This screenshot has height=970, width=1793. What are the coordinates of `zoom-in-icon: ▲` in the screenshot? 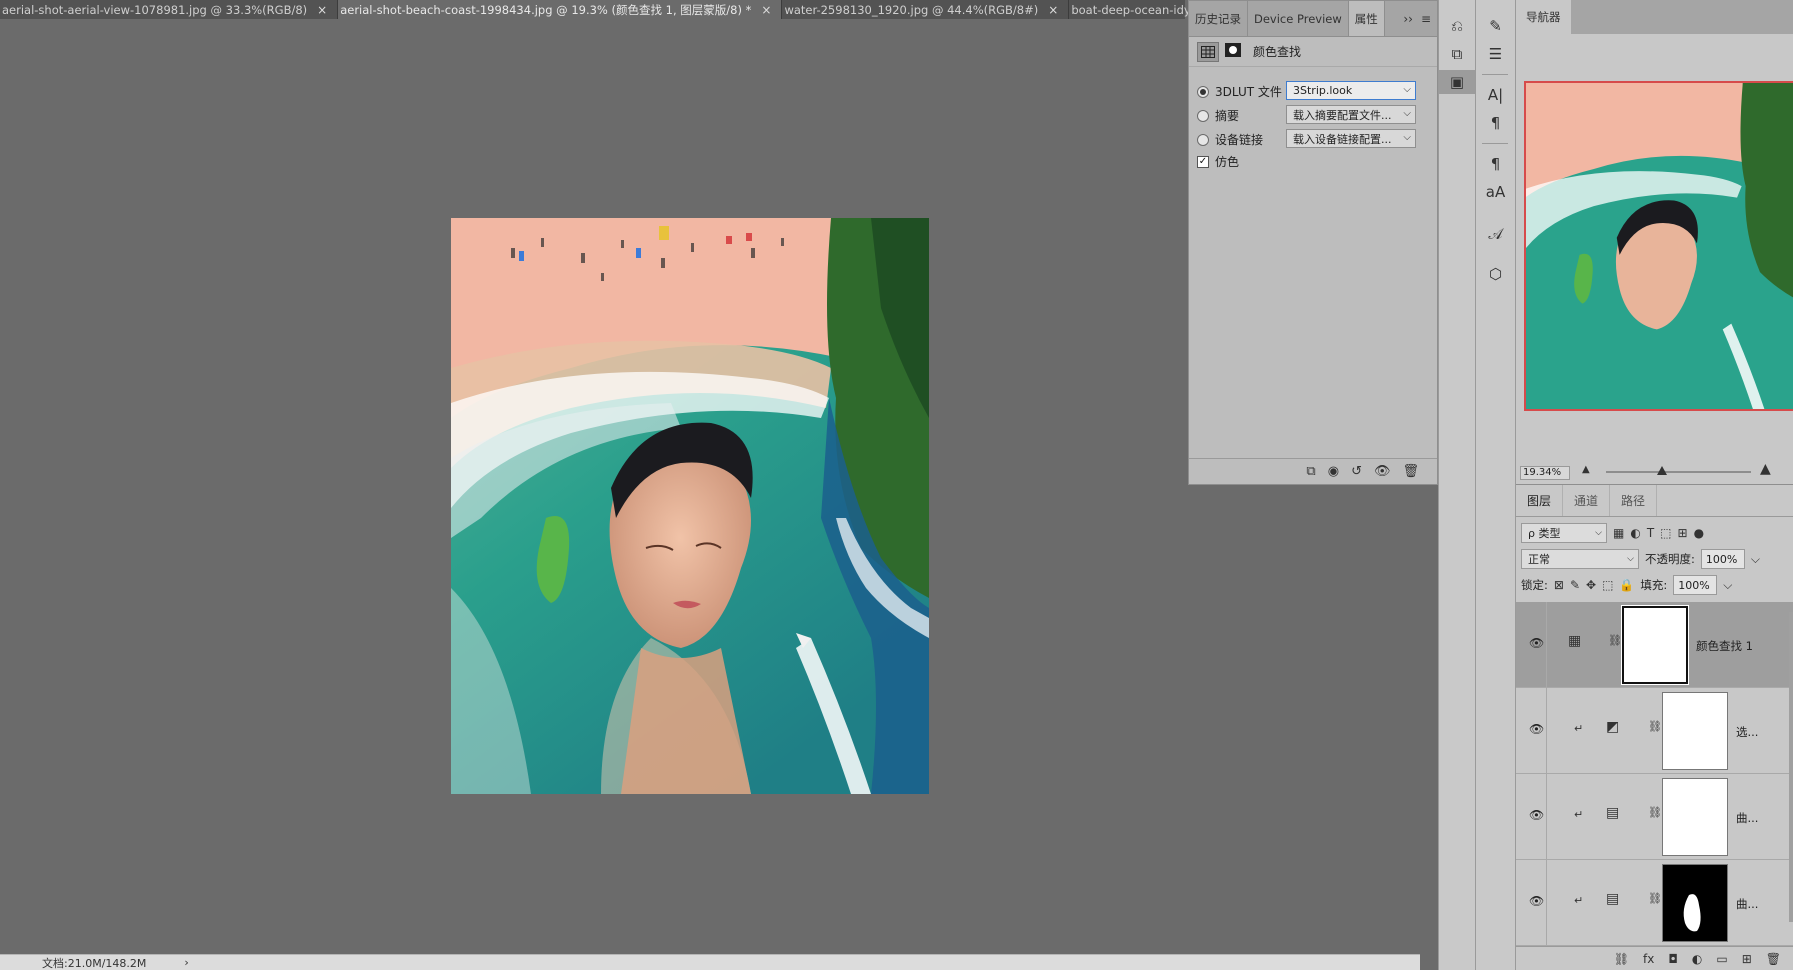 It's located at (1765, 469).